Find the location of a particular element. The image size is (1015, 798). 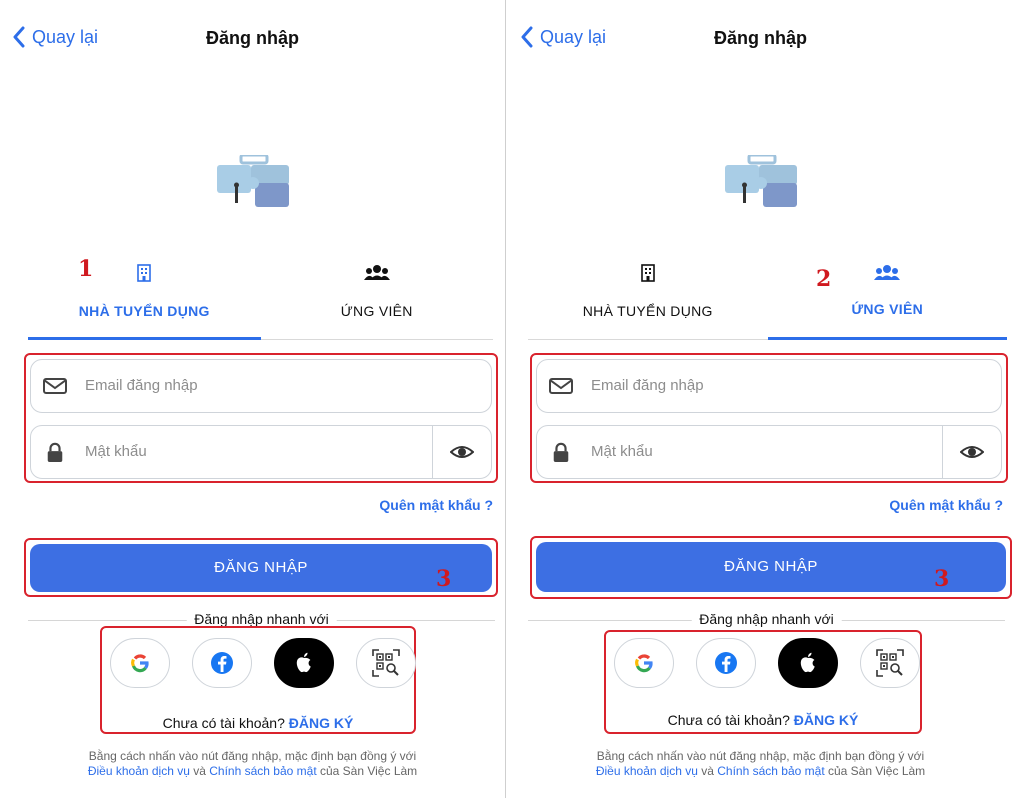

annotation-number: 2 is located at coordinates (824, 279).